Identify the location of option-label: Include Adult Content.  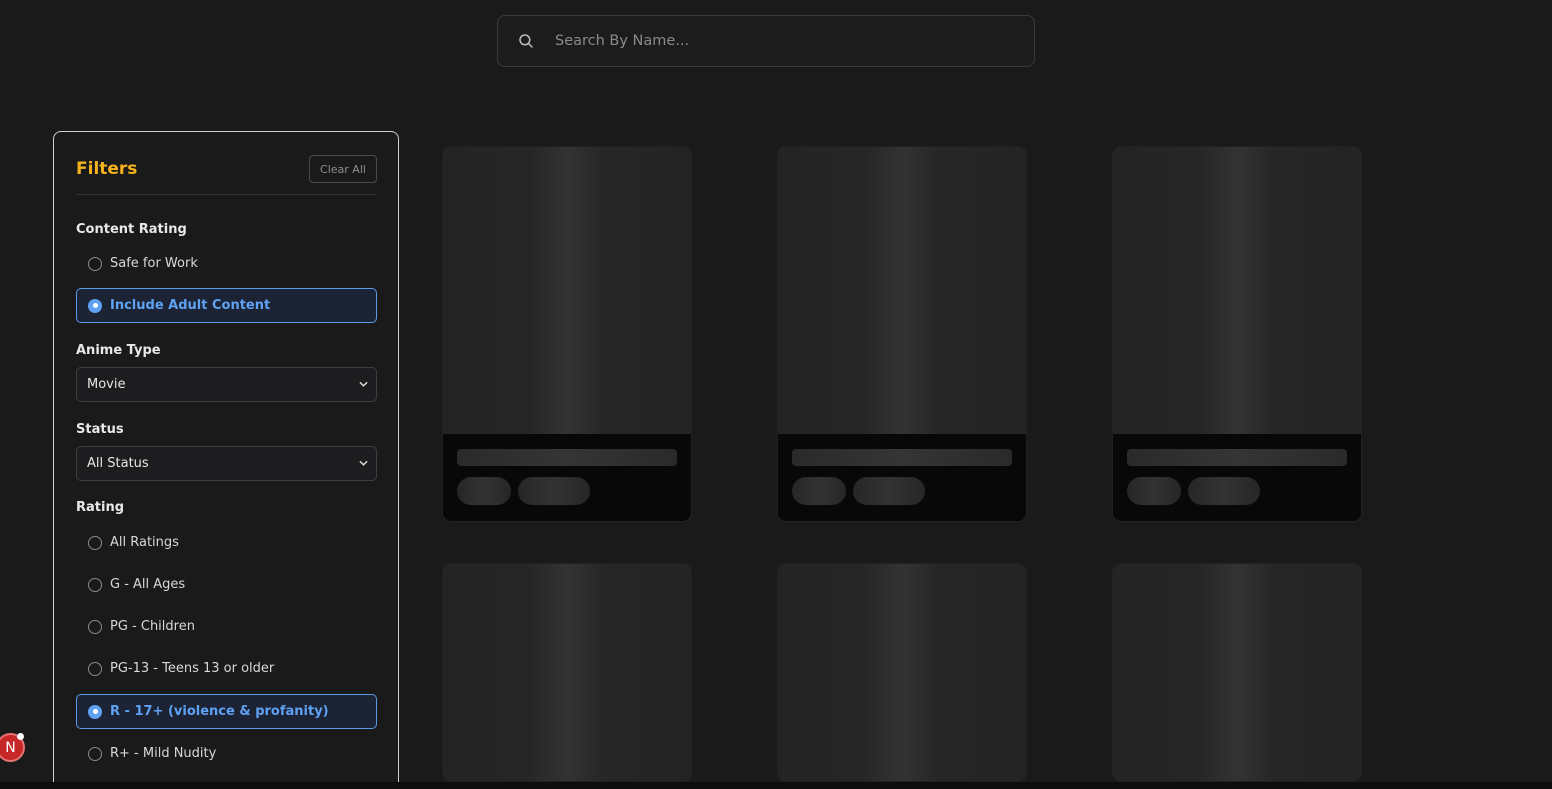
(190, 305).